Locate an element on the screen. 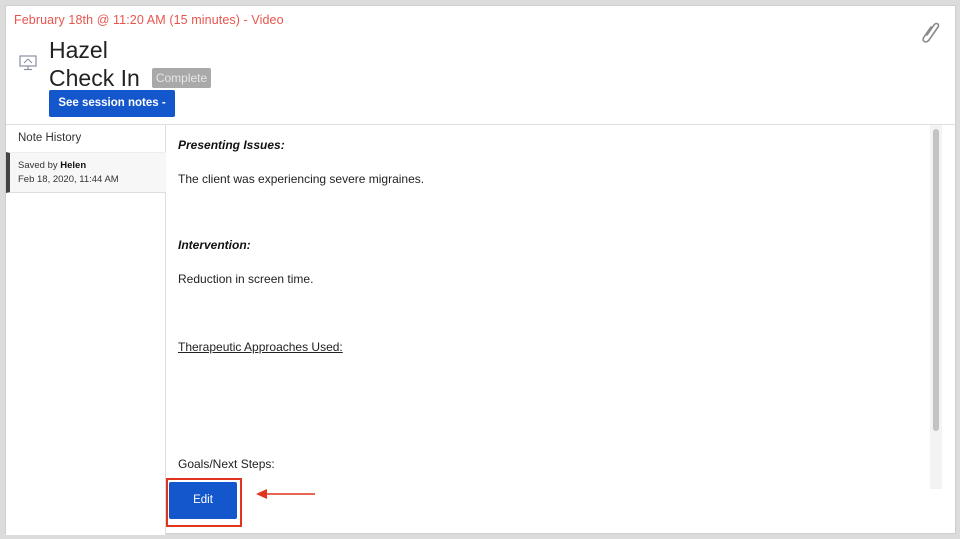  status-badge: Complete is located at coordinates (181, 78).